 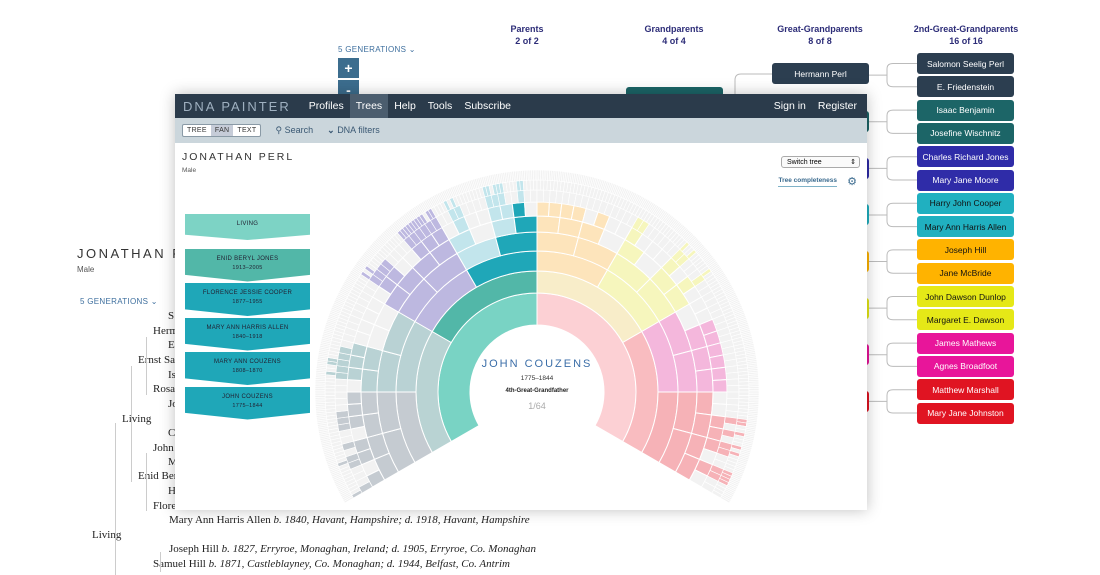 What do you see at coordinates (965, 63) in the screenshot?
I see `second-great-grandparent-box: Salomon Seelig Perl` at bounding box center [965, 63].